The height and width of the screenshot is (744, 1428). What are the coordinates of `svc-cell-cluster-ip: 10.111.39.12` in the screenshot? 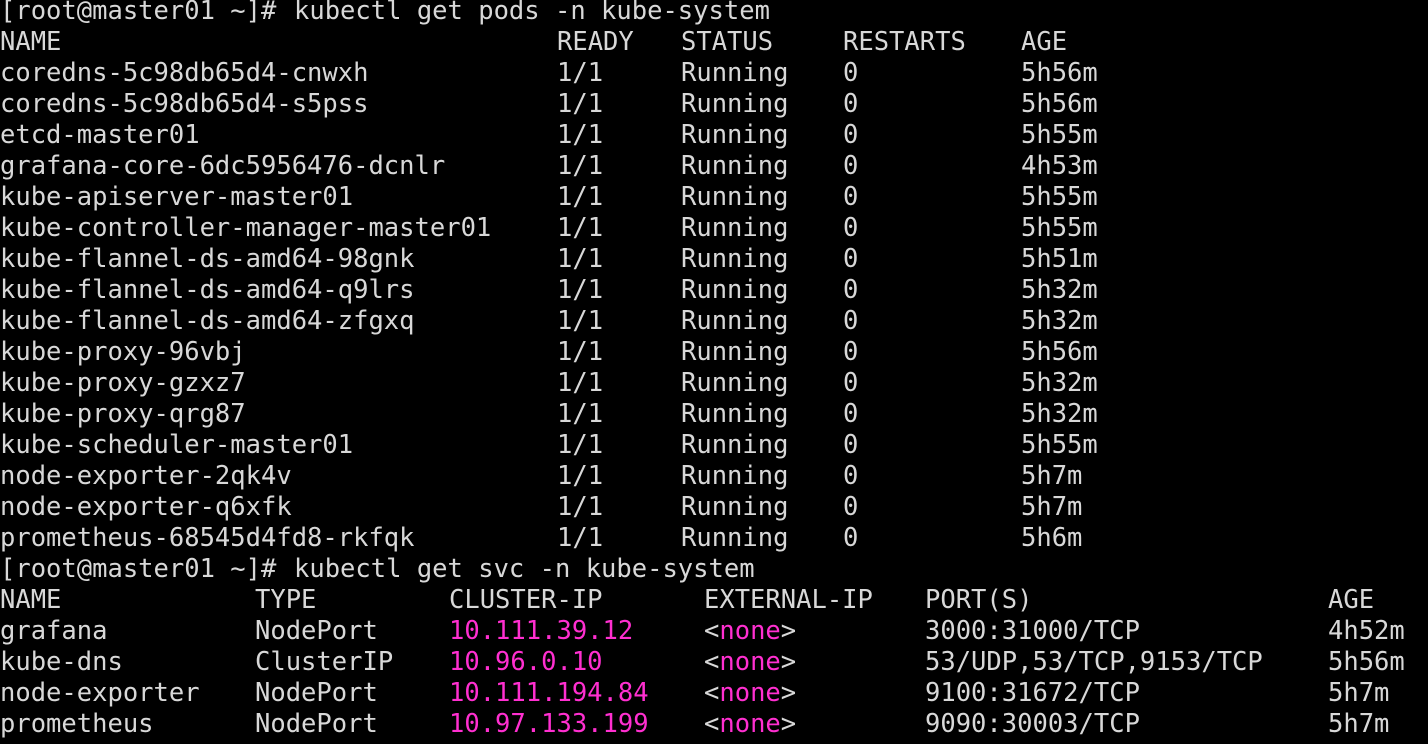 It's located at (541, 631).